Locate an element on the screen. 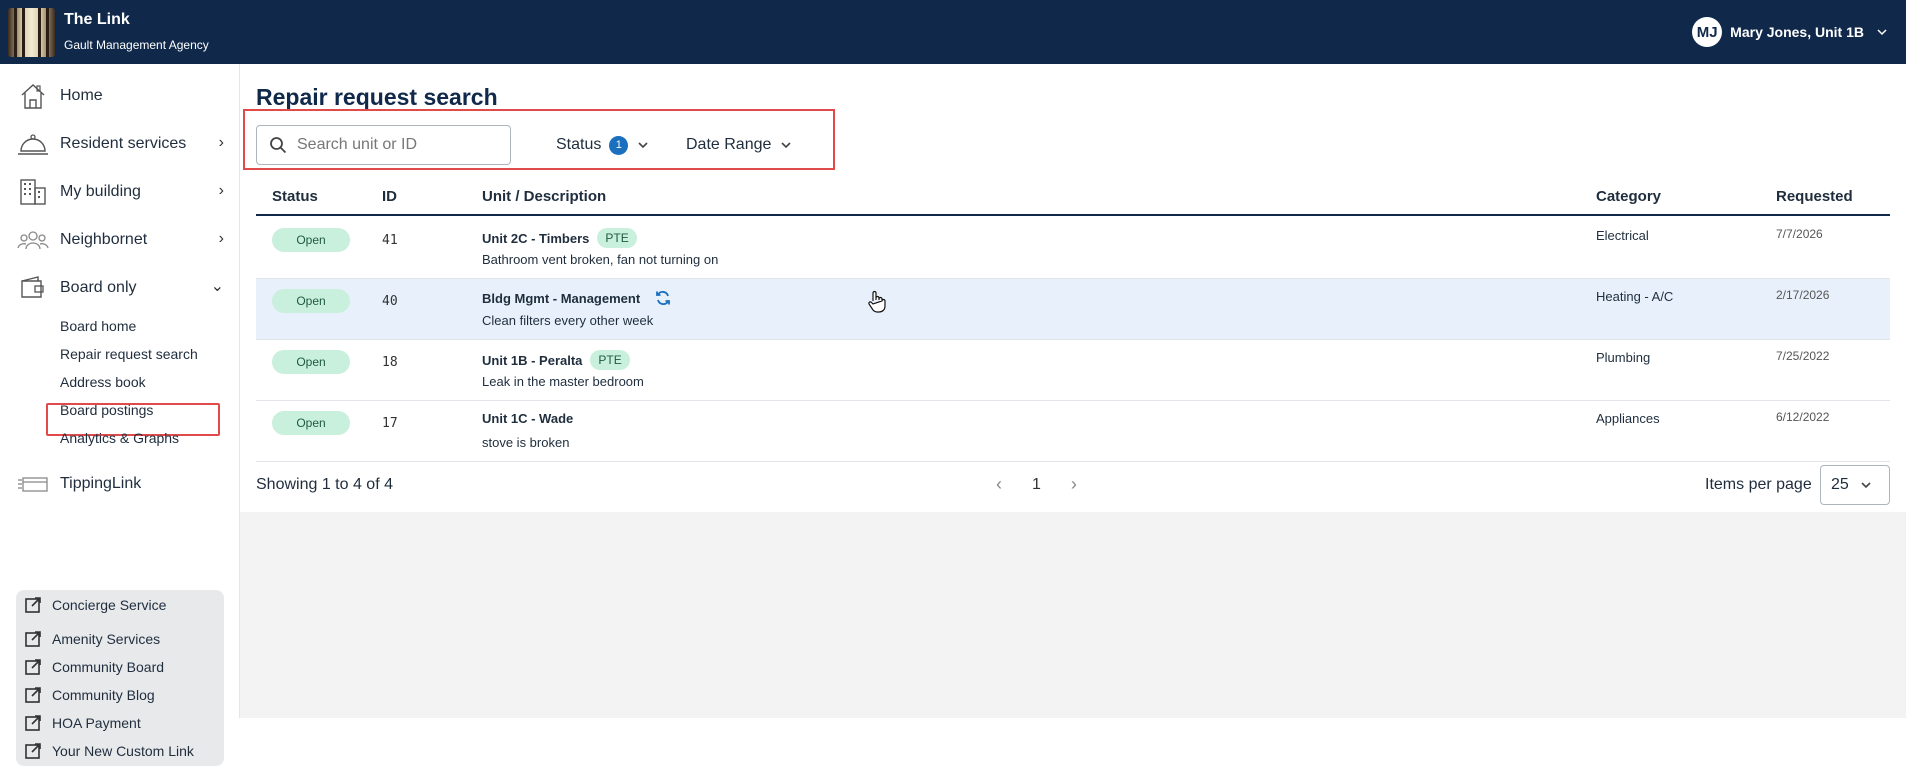 The width and height of the screenshot is (1906, 766). row-unit: Unit 1B - Peralta PTE is located at coordinates (556, 360).